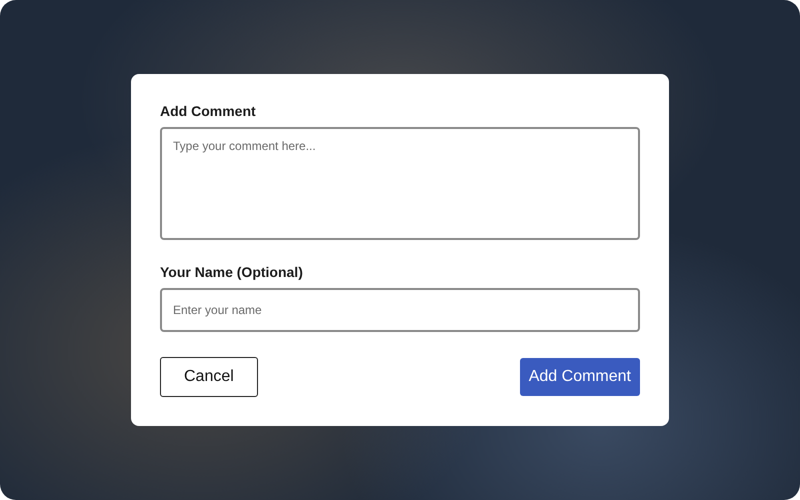  What do you see at coordinates (209, 377) in the screenshot?
I see `cancel-button: Cancel` at bounding box center [209, 377].